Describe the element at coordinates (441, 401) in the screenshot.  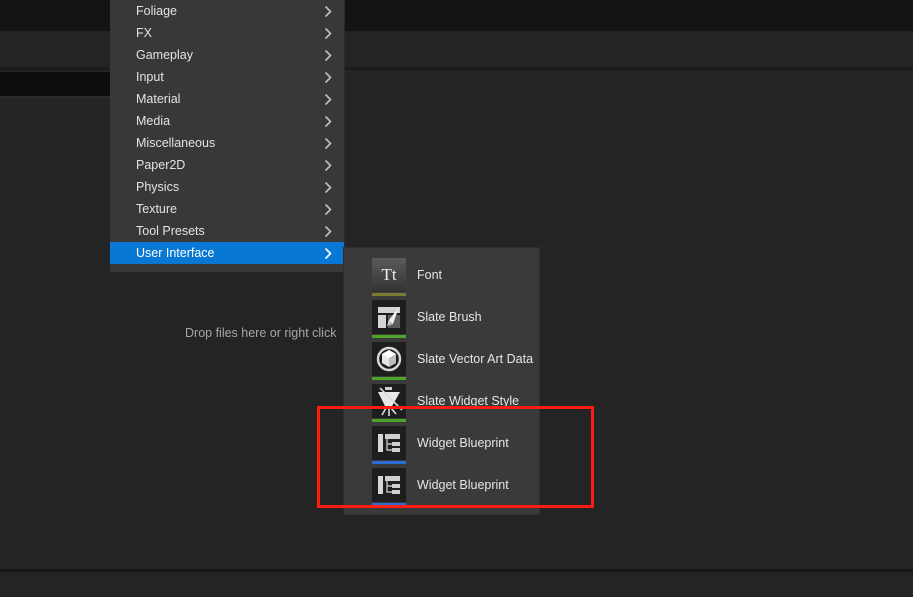
I see `submenu-item-slate-widget-style: Slate Widget Style` at that location.